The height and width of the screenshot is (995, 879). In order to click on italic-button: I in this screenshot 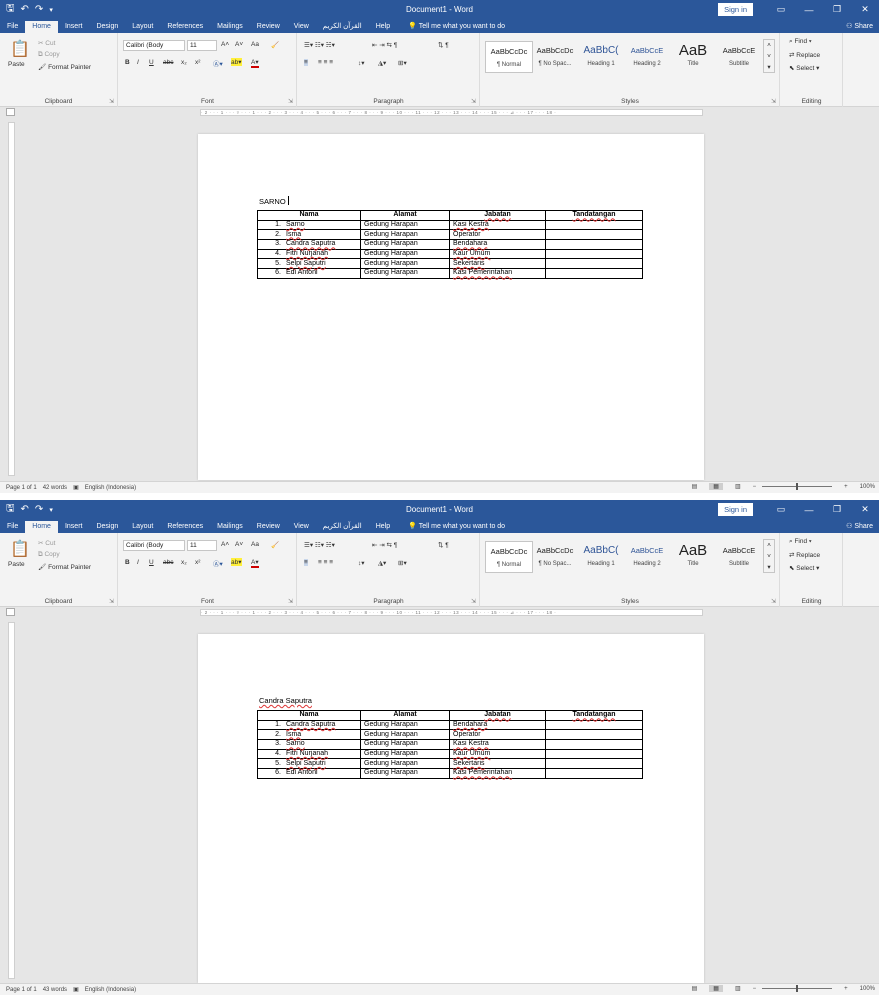, I will do `click(138, 62)`.